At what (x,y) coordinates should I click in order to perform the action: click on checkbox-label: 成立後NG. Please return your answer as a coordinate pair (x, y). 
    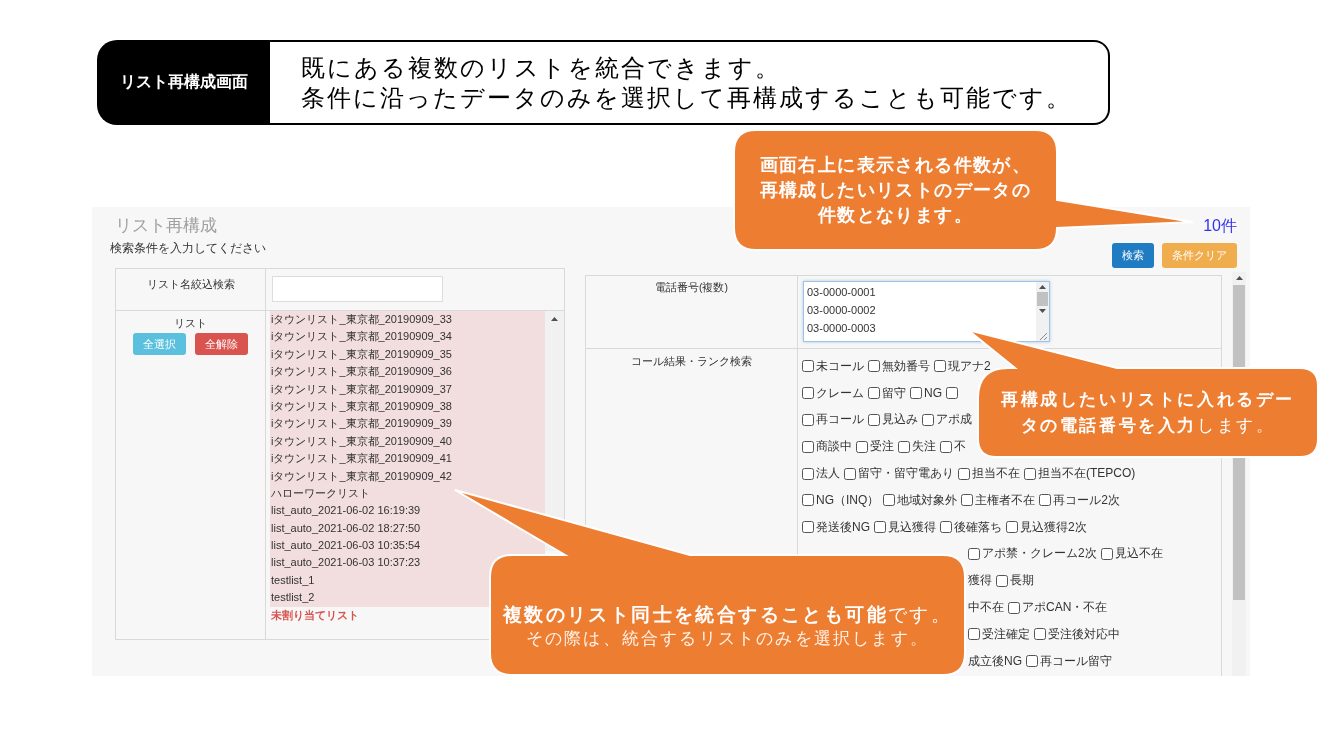
    Looking at the image, I should click on (995, 661).